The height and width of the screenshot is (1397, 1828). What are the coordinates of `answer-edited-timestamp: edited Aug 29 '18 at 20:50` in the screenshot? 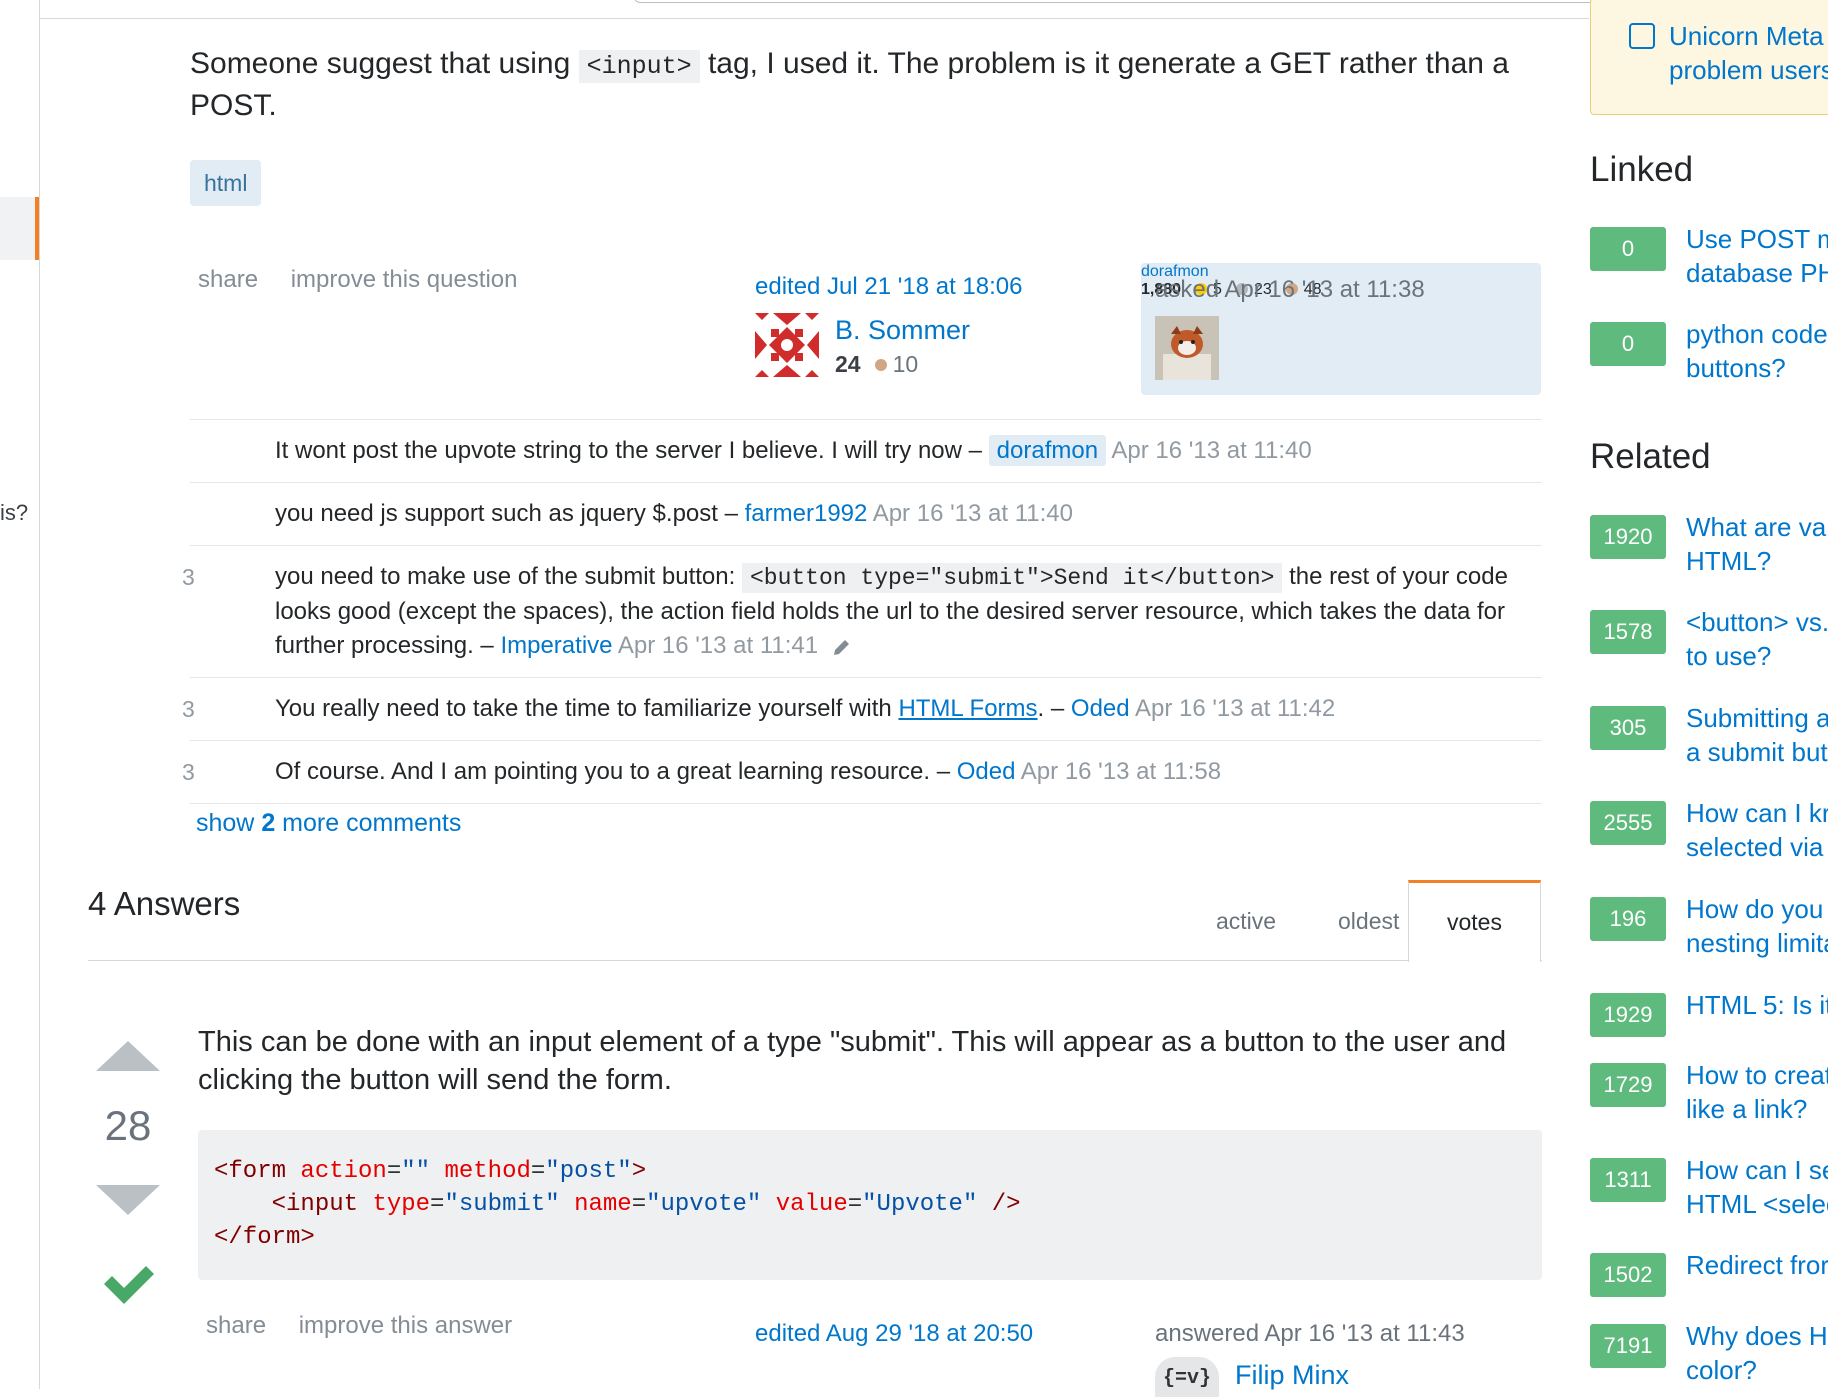 It's located at (894, 1334).